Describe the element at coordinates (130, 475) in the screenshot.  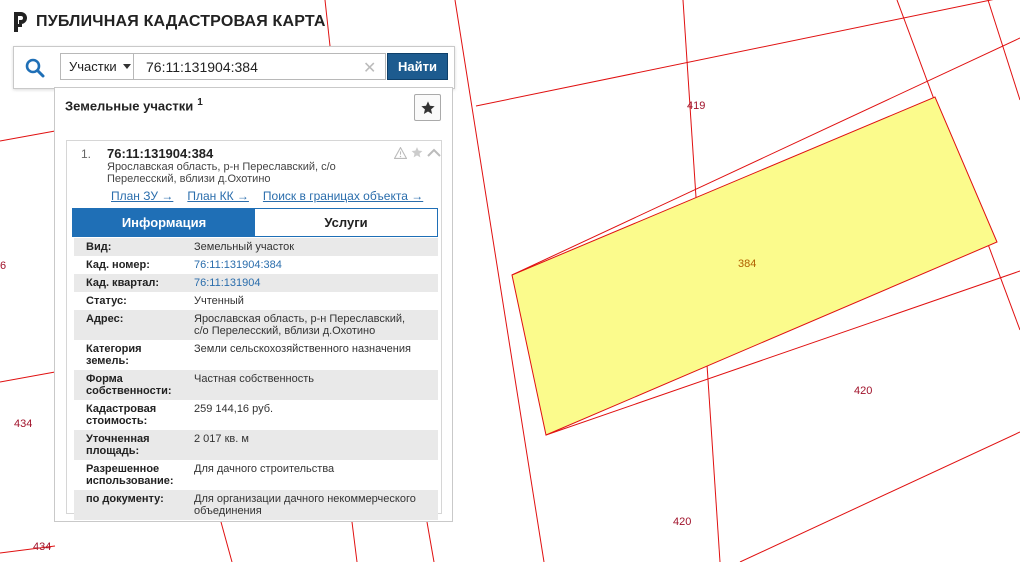
I see `attr-label: Разрешенное использование:` at that location.